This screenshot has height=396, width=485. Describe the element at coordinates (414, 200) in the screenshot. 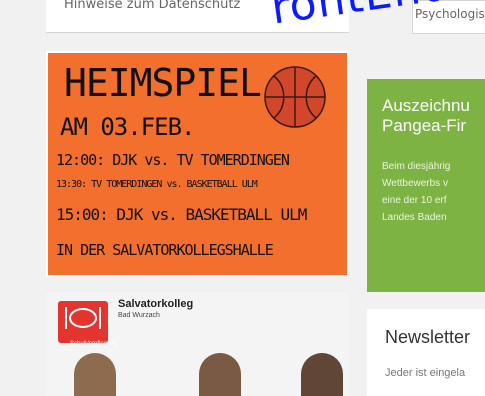

I see `award-text-line: eine der 10 erf` at that location.